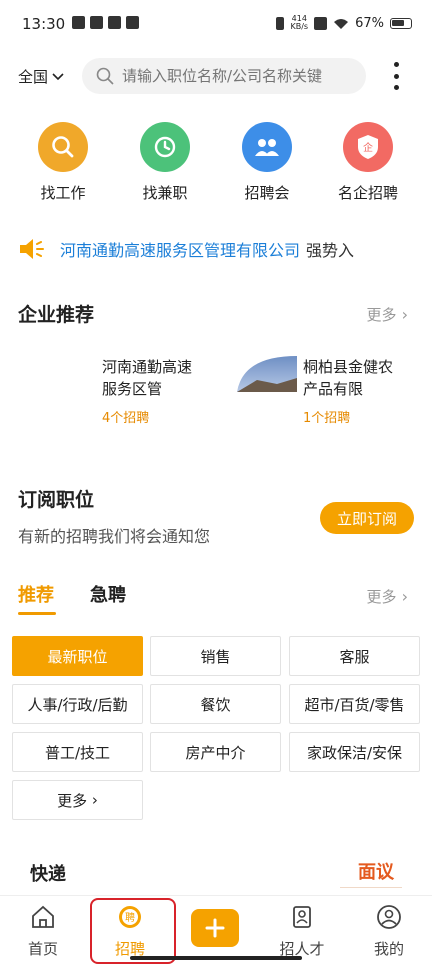 Image resolution: width=432 pixels, height=964 pixels. I want to click on subscribe-desc: 有新的招聘我们将会通知您, so click(114, 536).